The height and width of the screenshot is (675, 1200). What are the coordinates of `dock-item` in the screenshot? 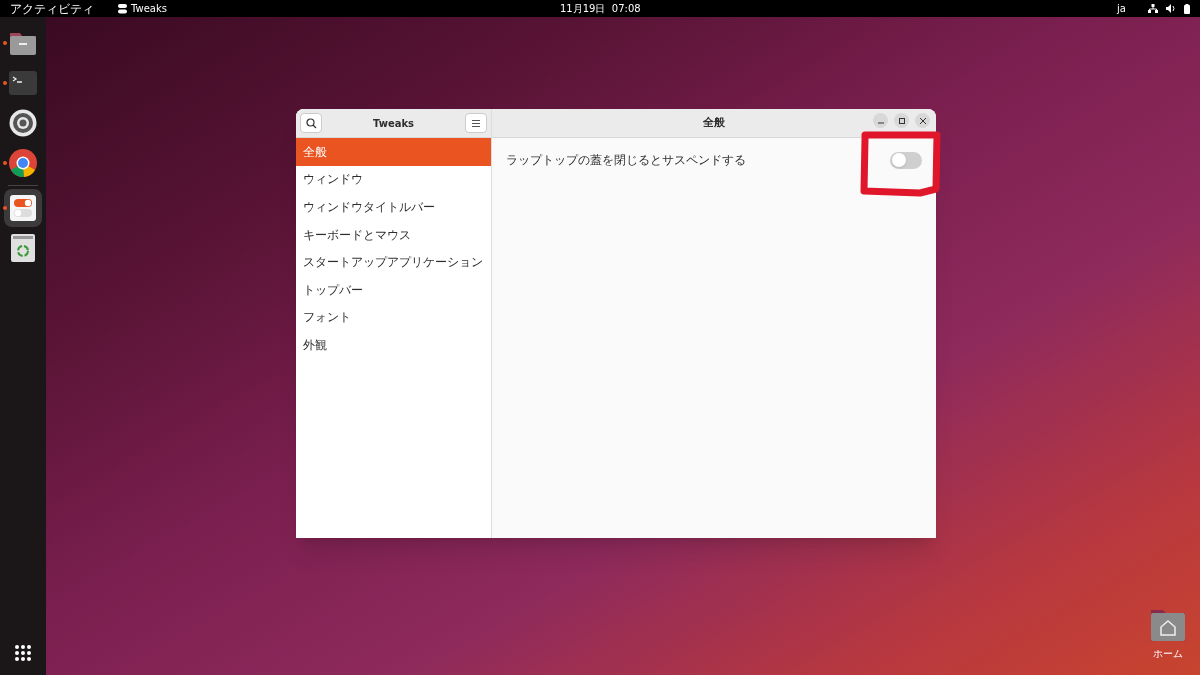 It's located at (23, 208).